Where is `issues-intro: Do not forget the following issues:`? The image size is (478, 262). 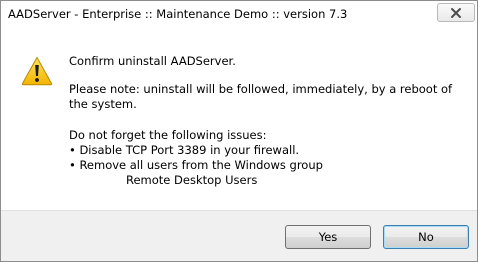
issues-intro: Do not forget the following issues: is located at coordinates (168, 135).